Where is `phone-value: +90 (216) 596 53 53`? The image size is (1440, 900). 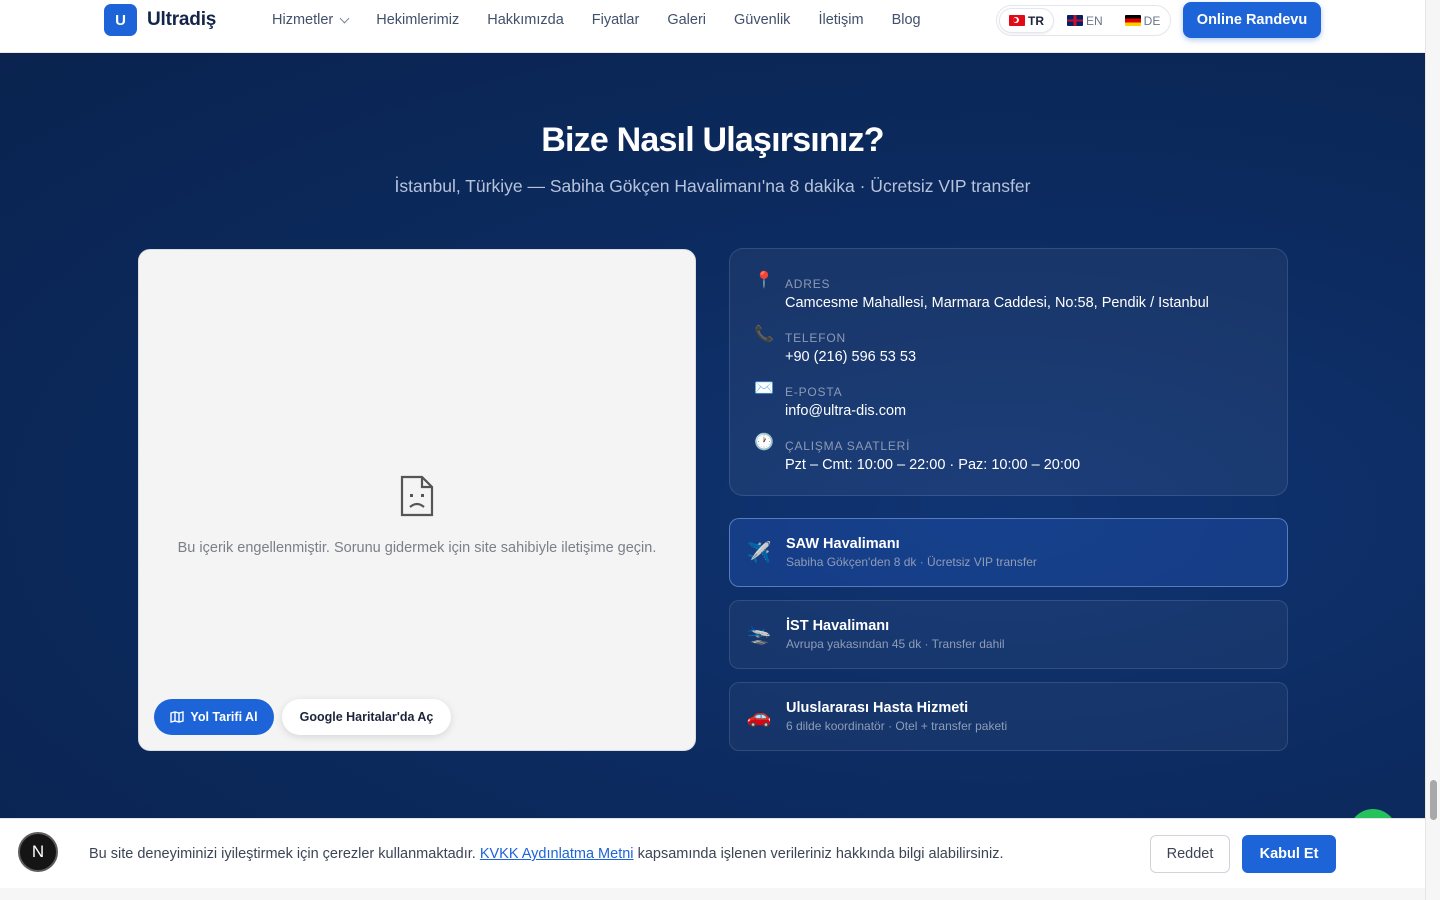
phone-value: +90 (216) 596 53 53 is located at coordinates (850, 357).